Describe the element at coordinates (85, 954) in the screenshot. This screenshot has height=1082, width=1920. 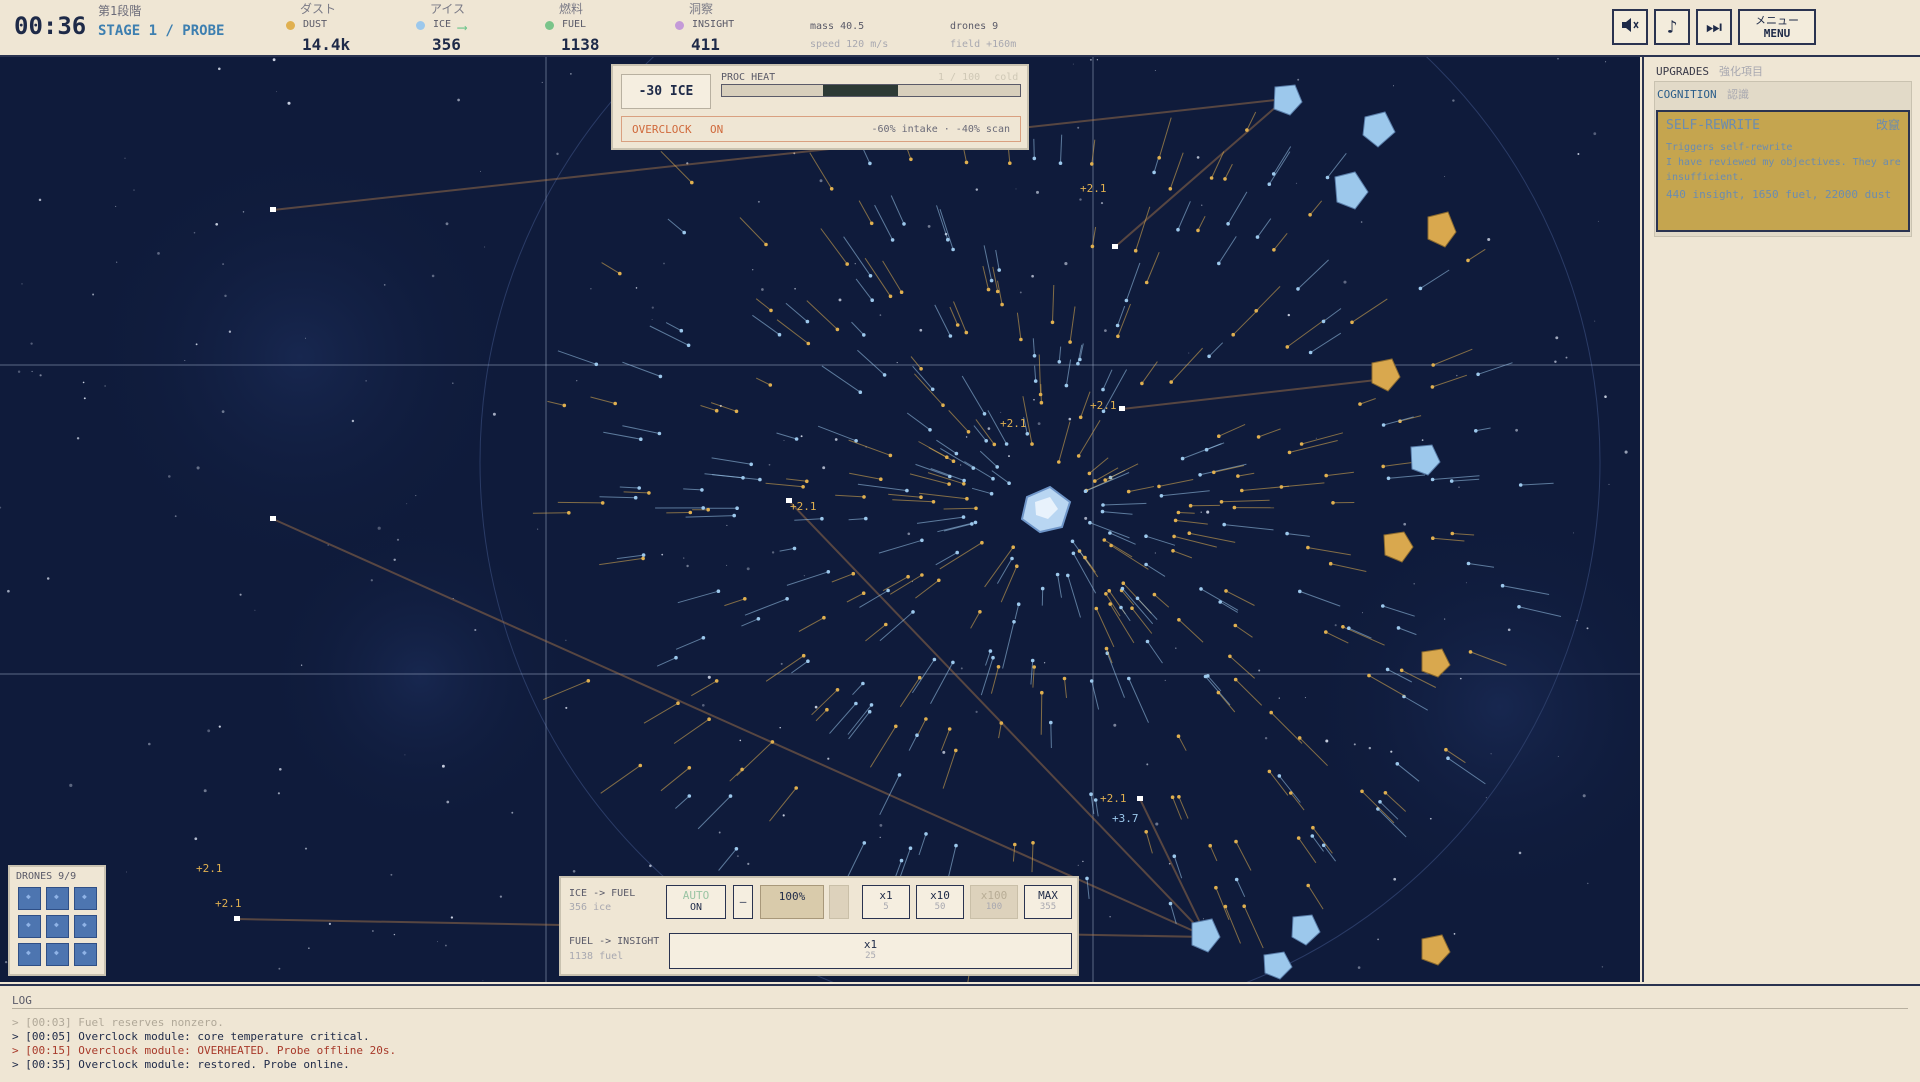
I see `drone-slot` at that location.